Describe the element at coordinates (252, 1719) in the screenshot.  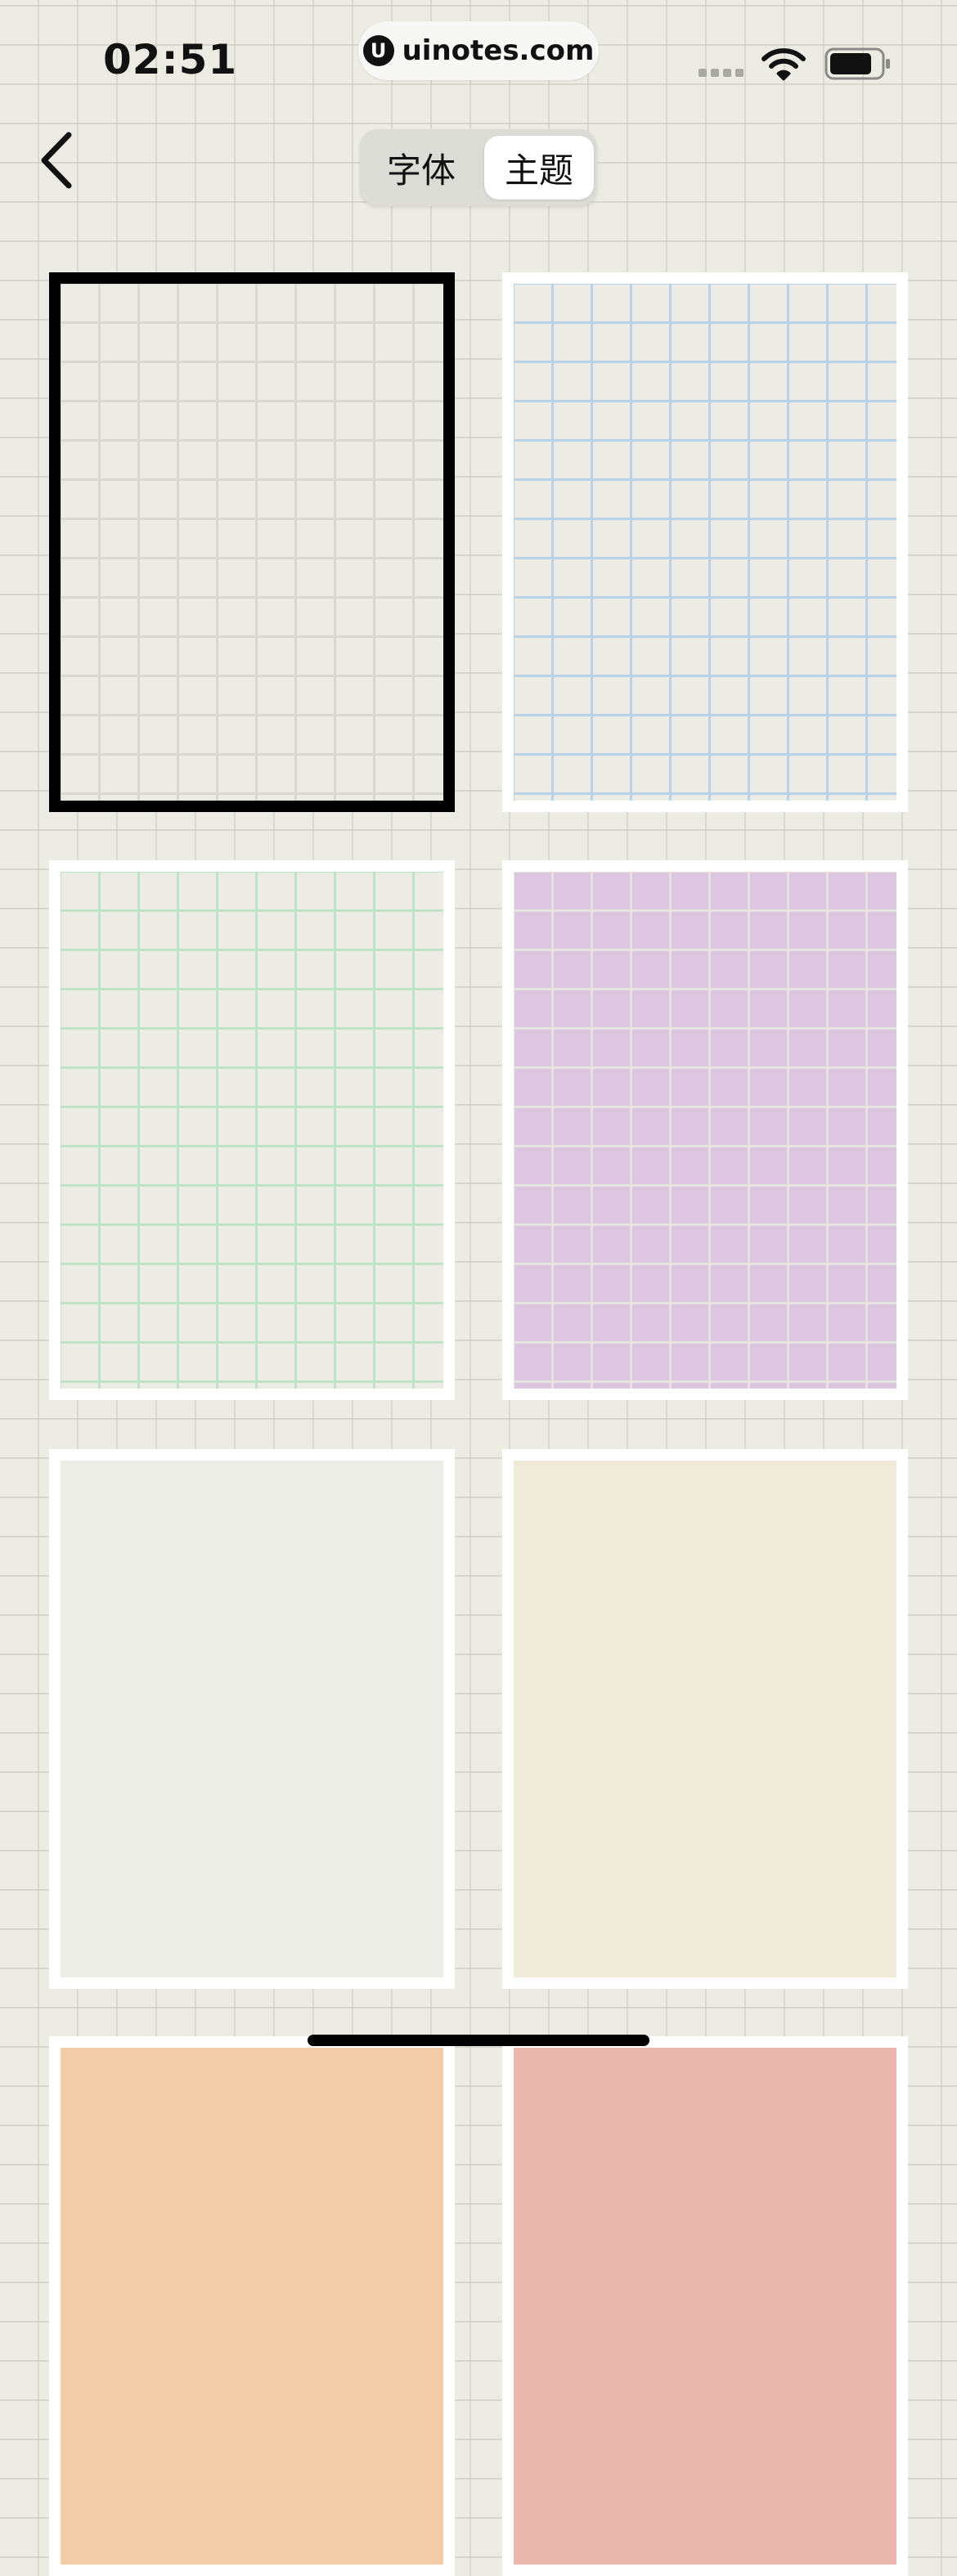
I see `theme-card-plain-gray` at that location.